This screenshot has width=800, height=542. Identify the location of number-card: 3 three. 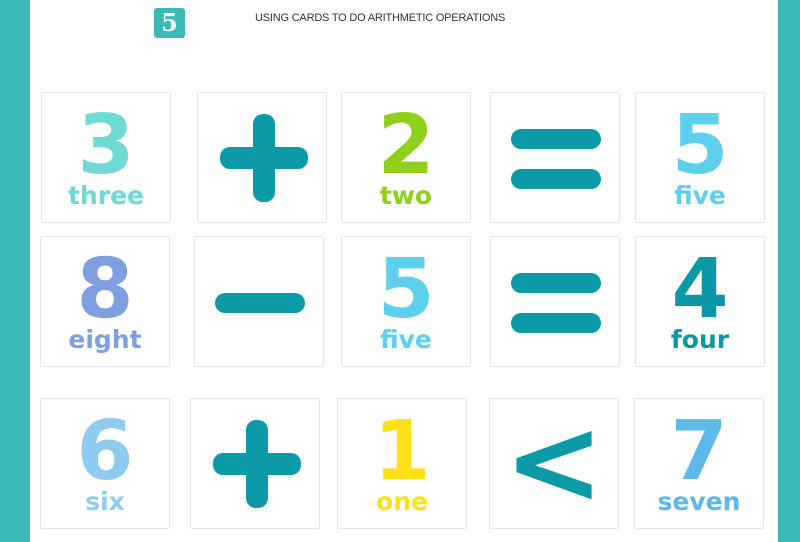
(106, 157).